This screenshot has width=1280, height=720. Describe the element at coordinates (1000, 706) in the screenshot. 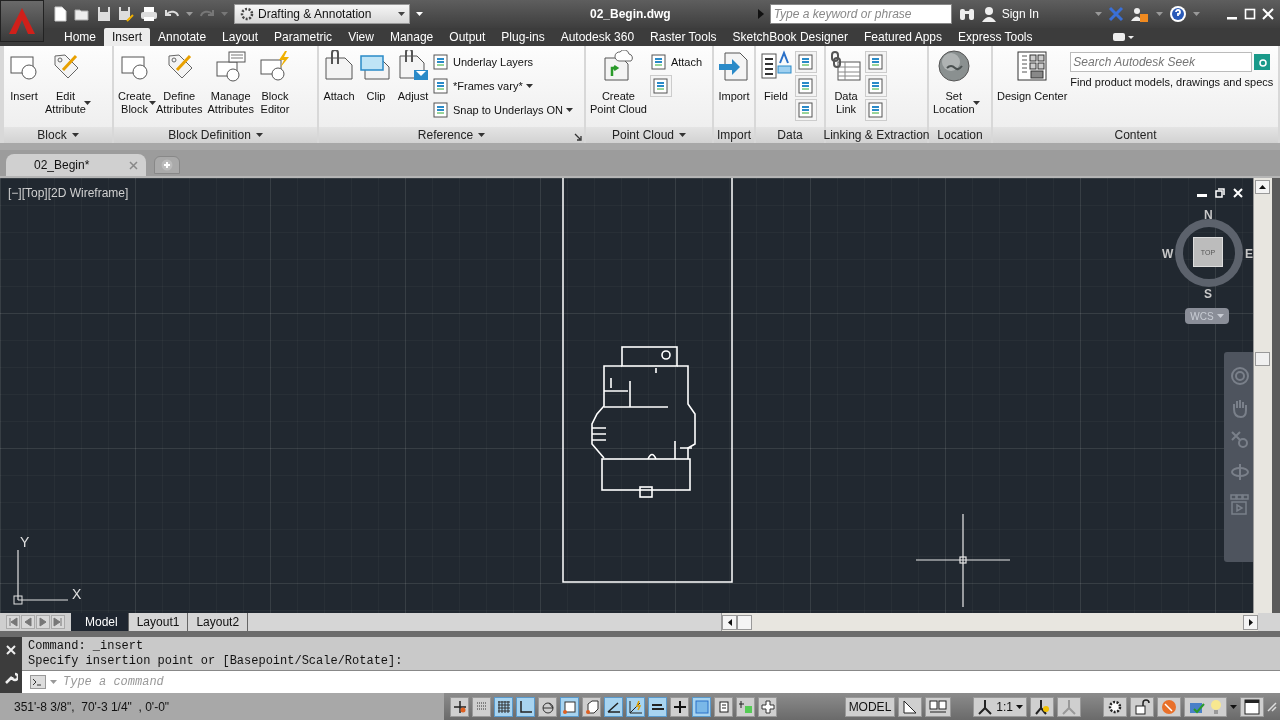

I see `annotation-scale-button: 1:1` at that location.